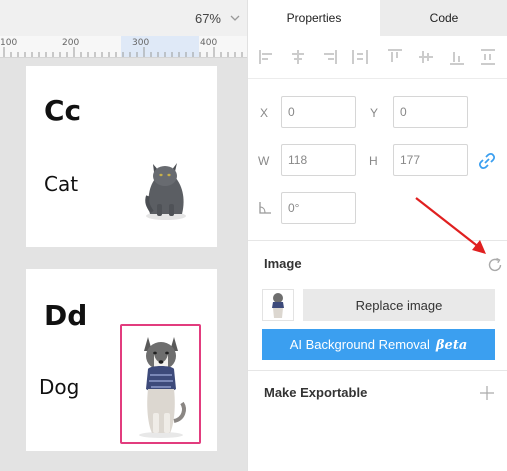  Describe the element at coordinates (395, 57) in the screenshot. I see `align-top-icon` at that location.